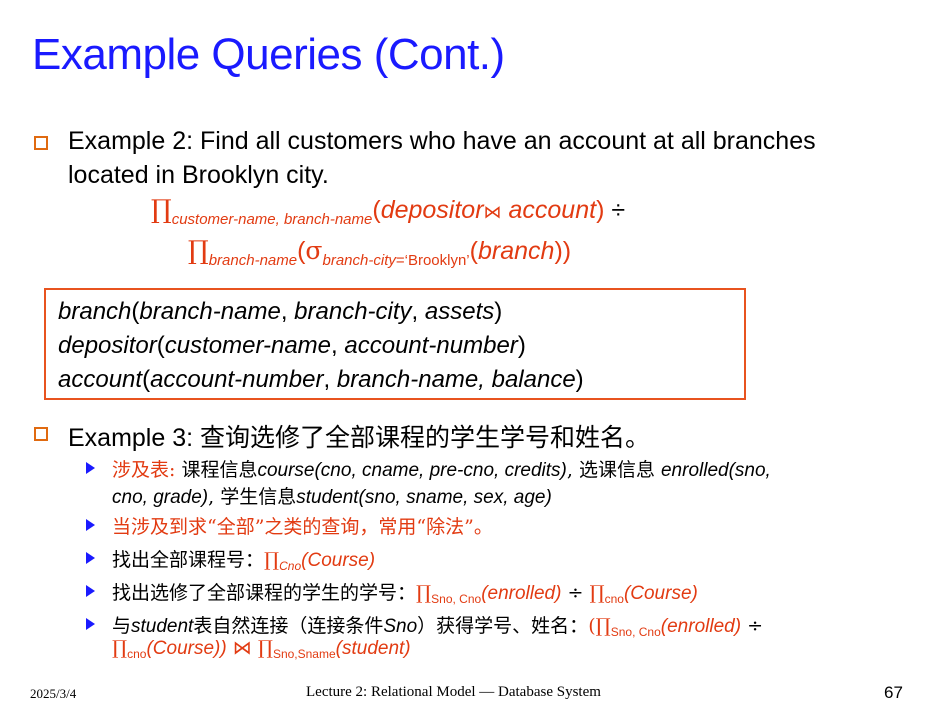  What do you see at coordinates (198, 175) in the screenshot?
I see `example2-line2: located in Brooklyn city.` at bounding box center [198, 175].